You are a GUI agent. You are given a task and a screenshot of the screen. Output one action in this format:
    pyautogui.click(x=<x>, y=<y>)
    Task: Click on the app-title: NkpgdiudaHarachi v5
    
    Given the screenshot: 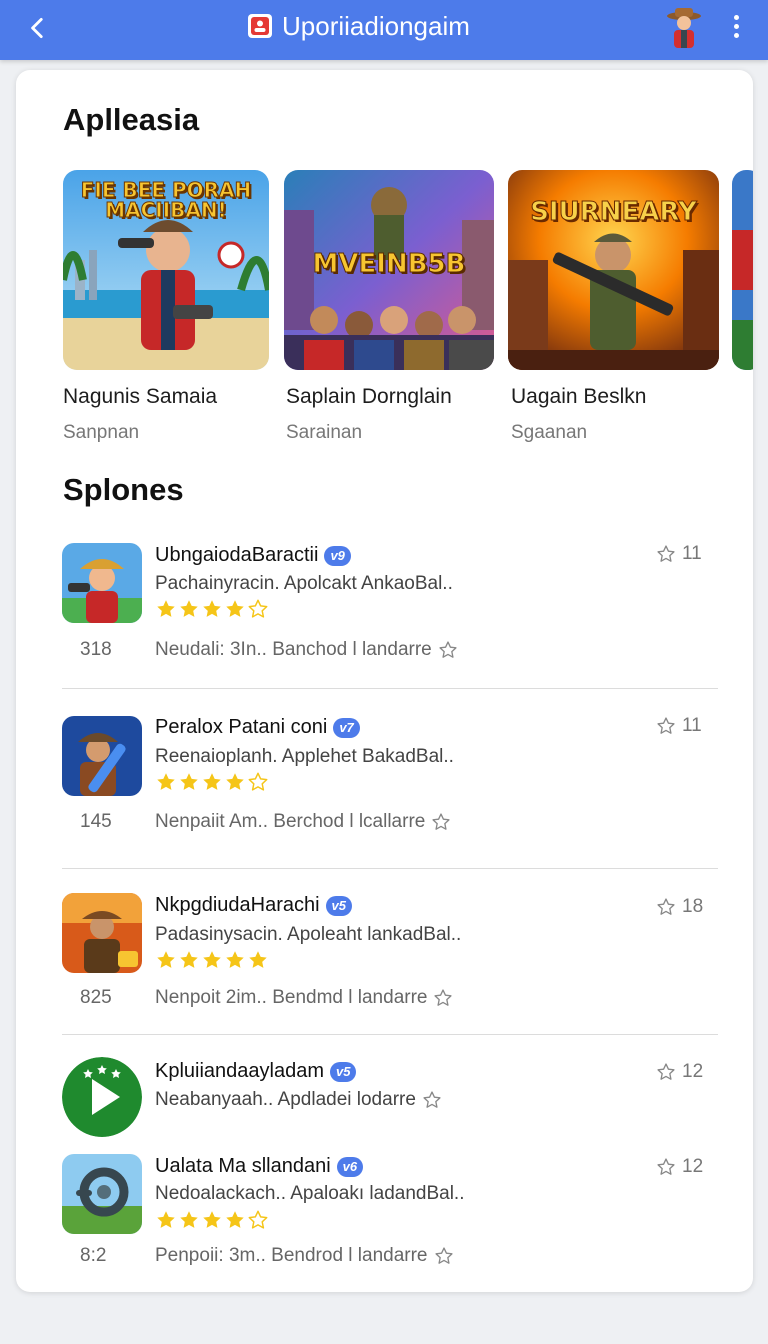 What is the action you would take?
    pyautogui.click(x=254, y=905)
    